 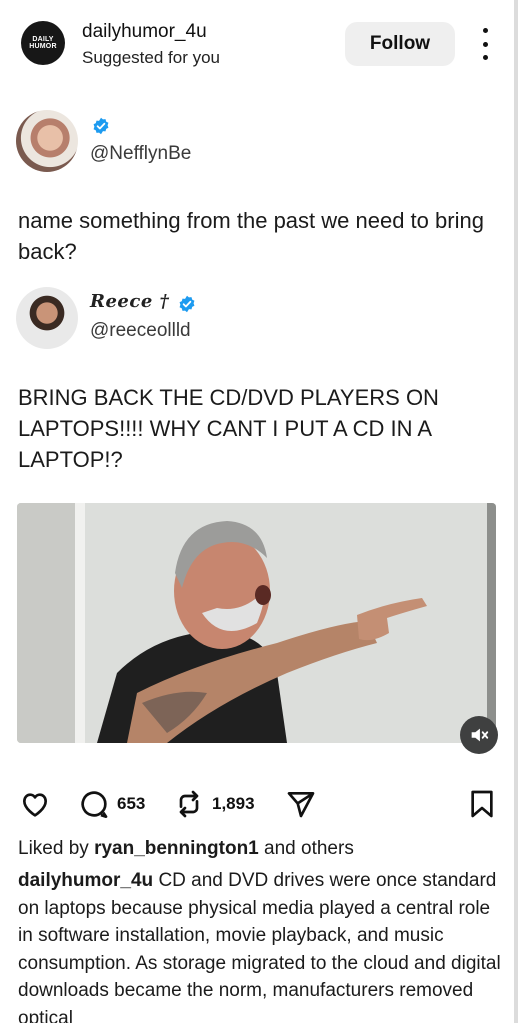 What do you see at coordinates (259, 804) in the screenshot?
I see `action-bar: 653 1,893` at bounding box center [259, 804].